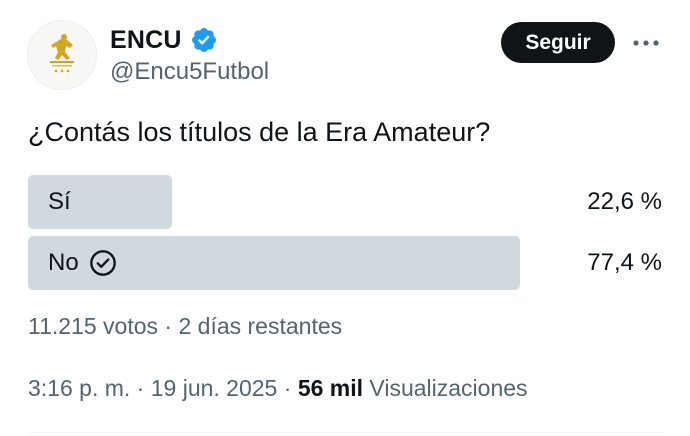 The height and width of the screenshot is (436, 690). I want to click on author-display-name: ENCU, so click(146, 40).